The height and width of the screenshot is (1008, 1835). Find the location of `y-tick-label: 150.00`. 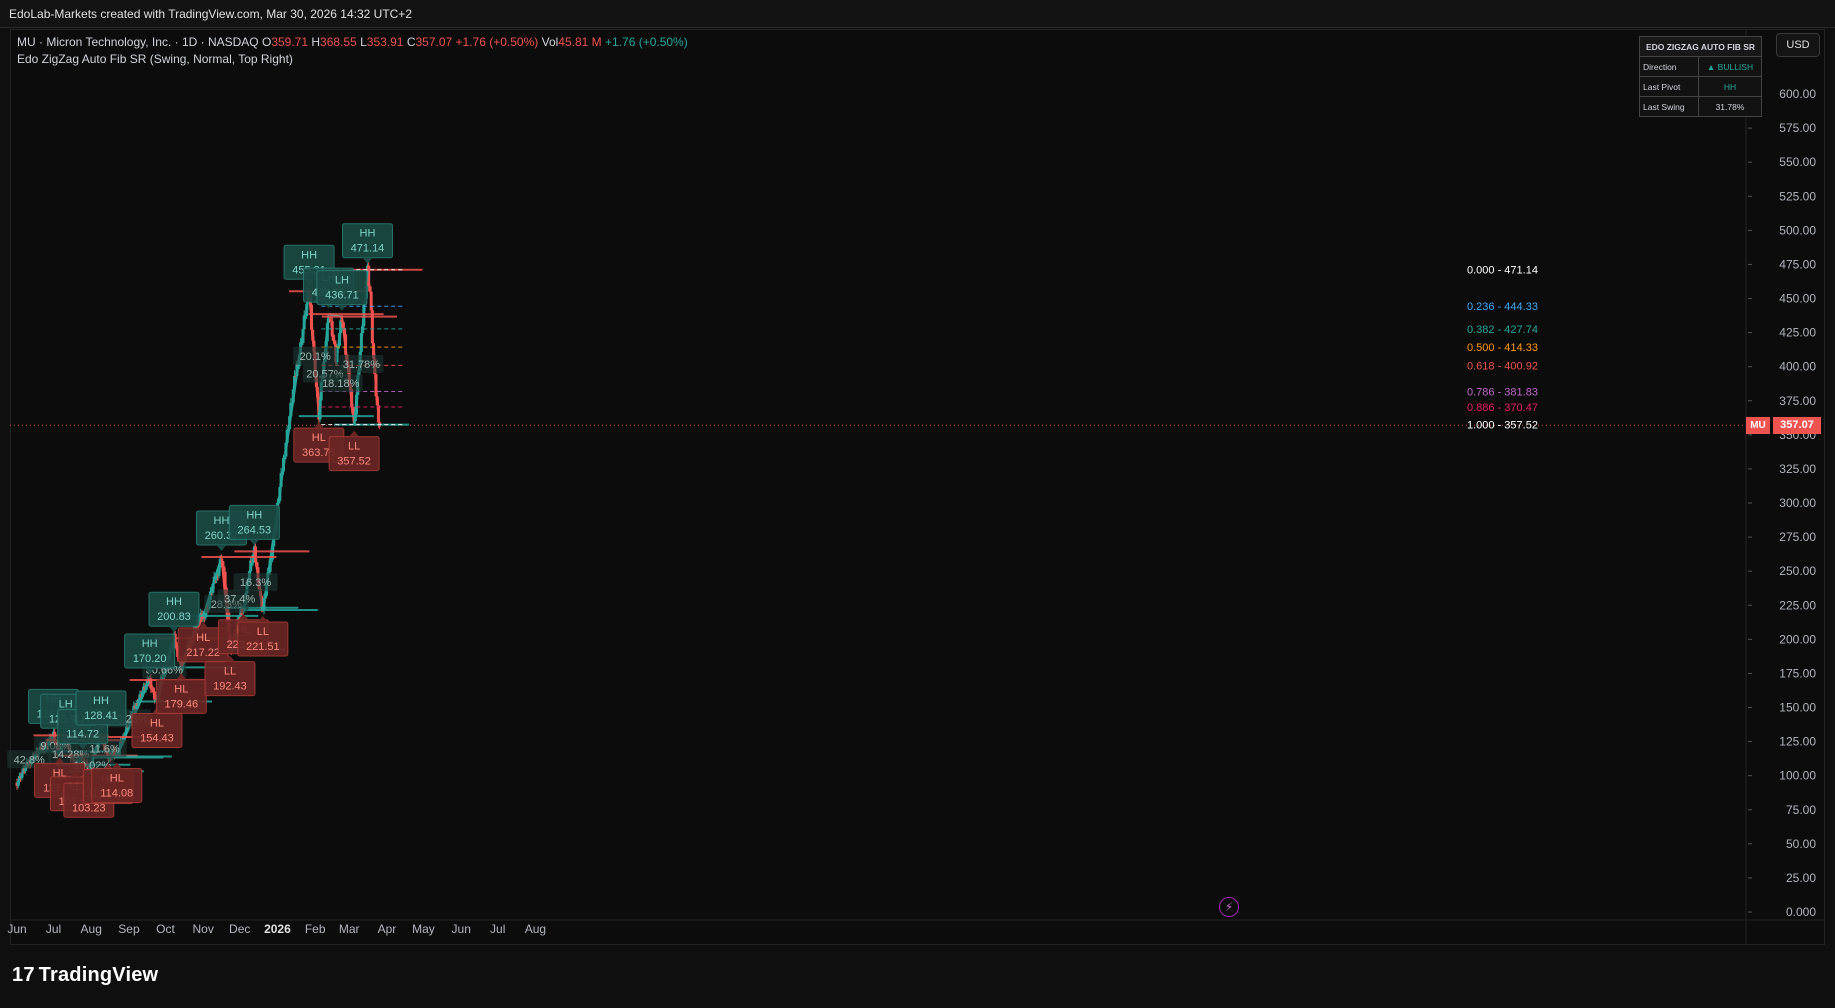

y-tick-label: 150.00 is located at coordinates (1797, 708).